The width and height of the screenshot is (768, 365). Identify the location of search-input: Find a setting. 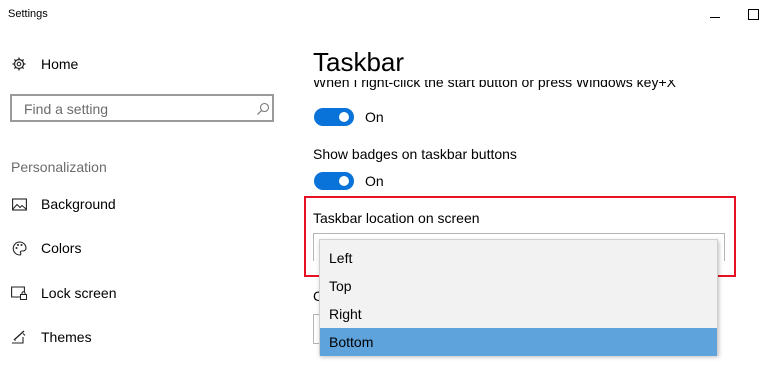
(142, 108).